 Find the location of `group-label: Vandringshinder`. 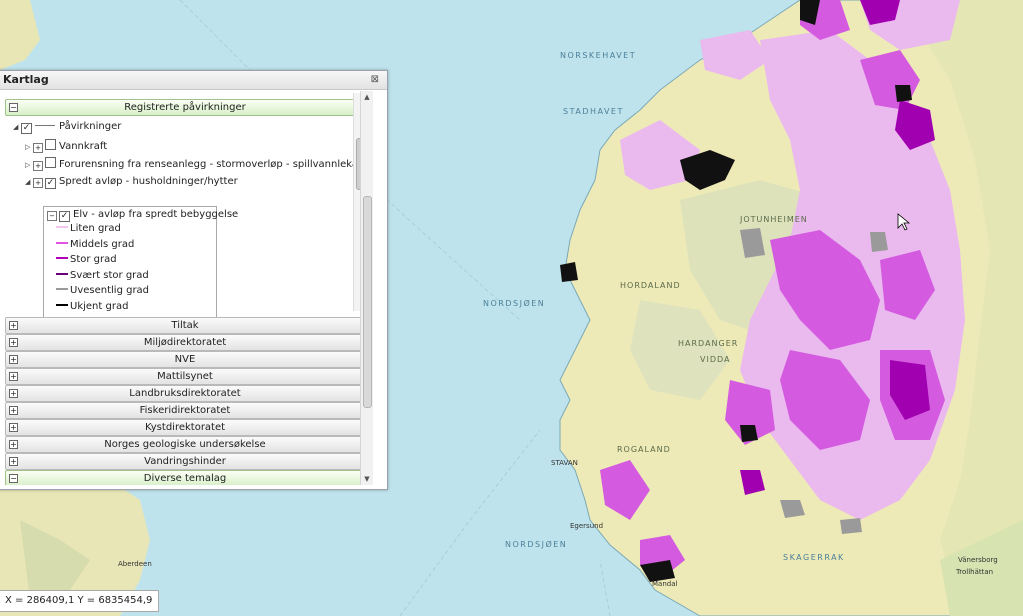

group-label: Vandringshinder is located at coordinates (185, 461).